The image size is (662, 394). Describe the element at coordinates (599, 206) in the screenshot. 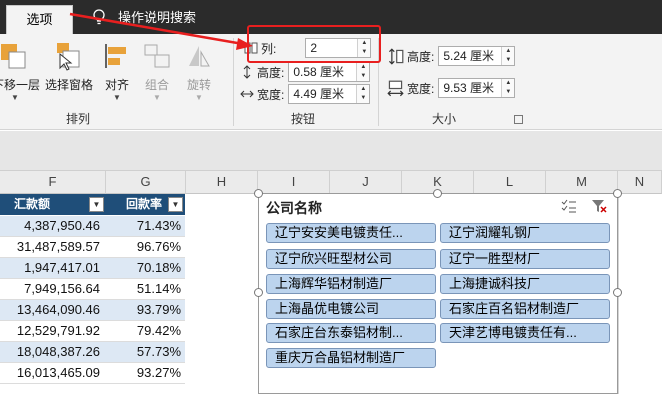

I see `clear-filter-icon` at that location.